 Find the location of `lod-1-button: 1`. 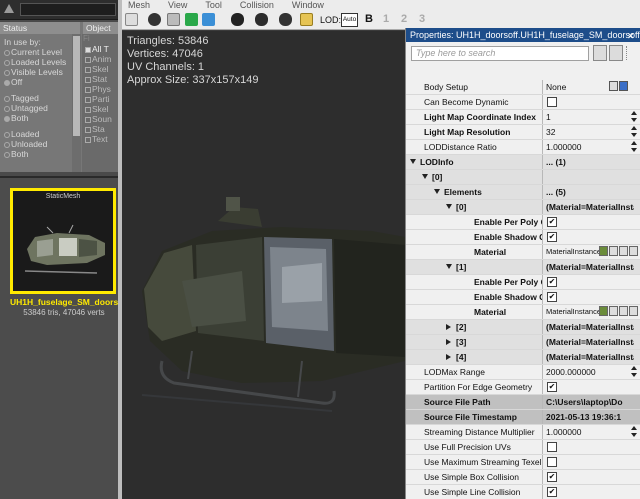

lod-1-button: 1 is located at coordinates (386, 19).